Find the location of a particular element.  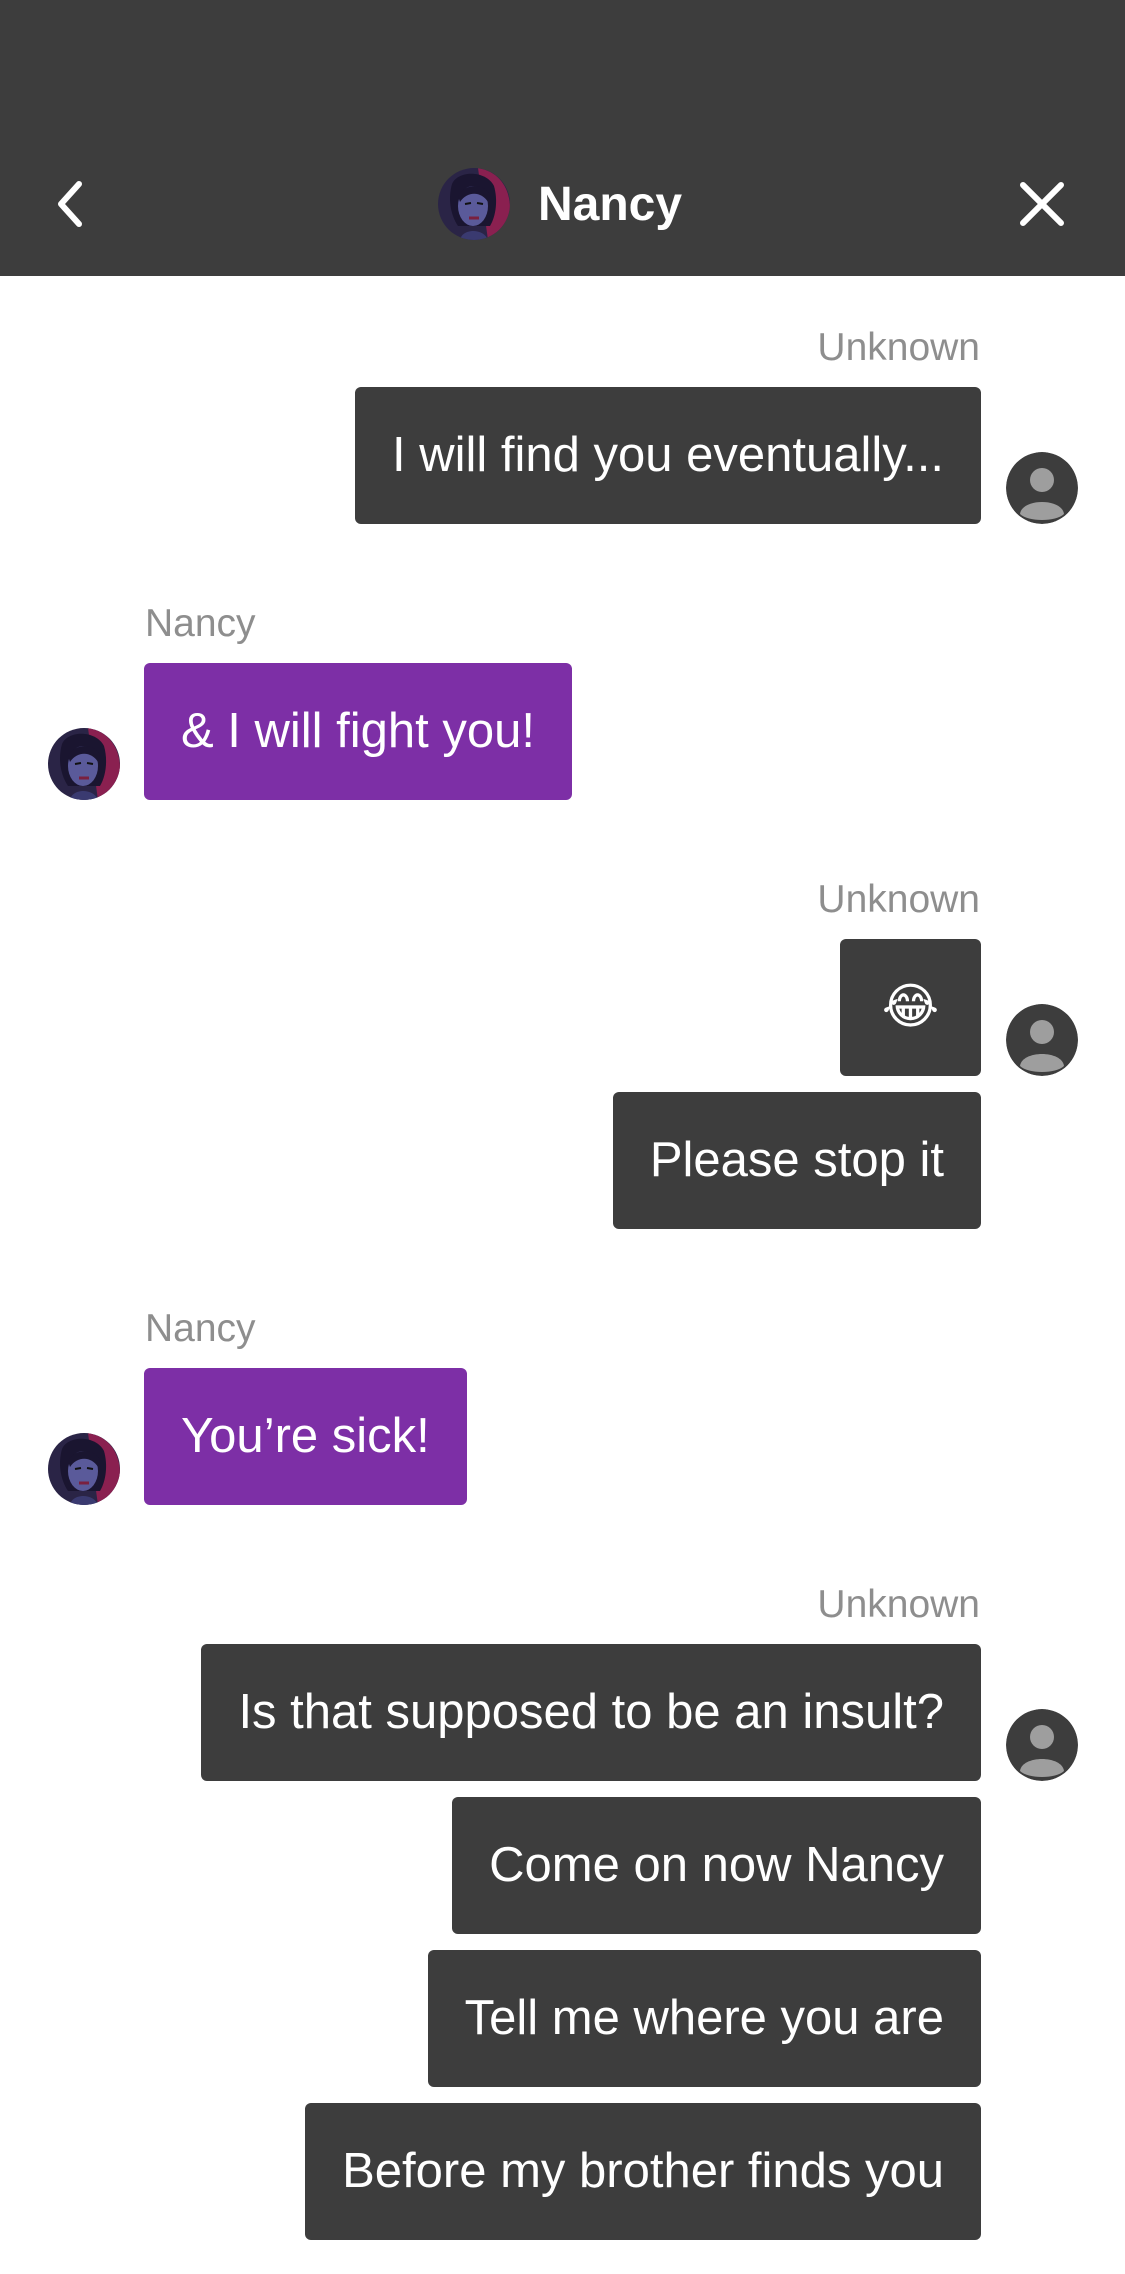

close-icon is located at coordinates (1042, 204).